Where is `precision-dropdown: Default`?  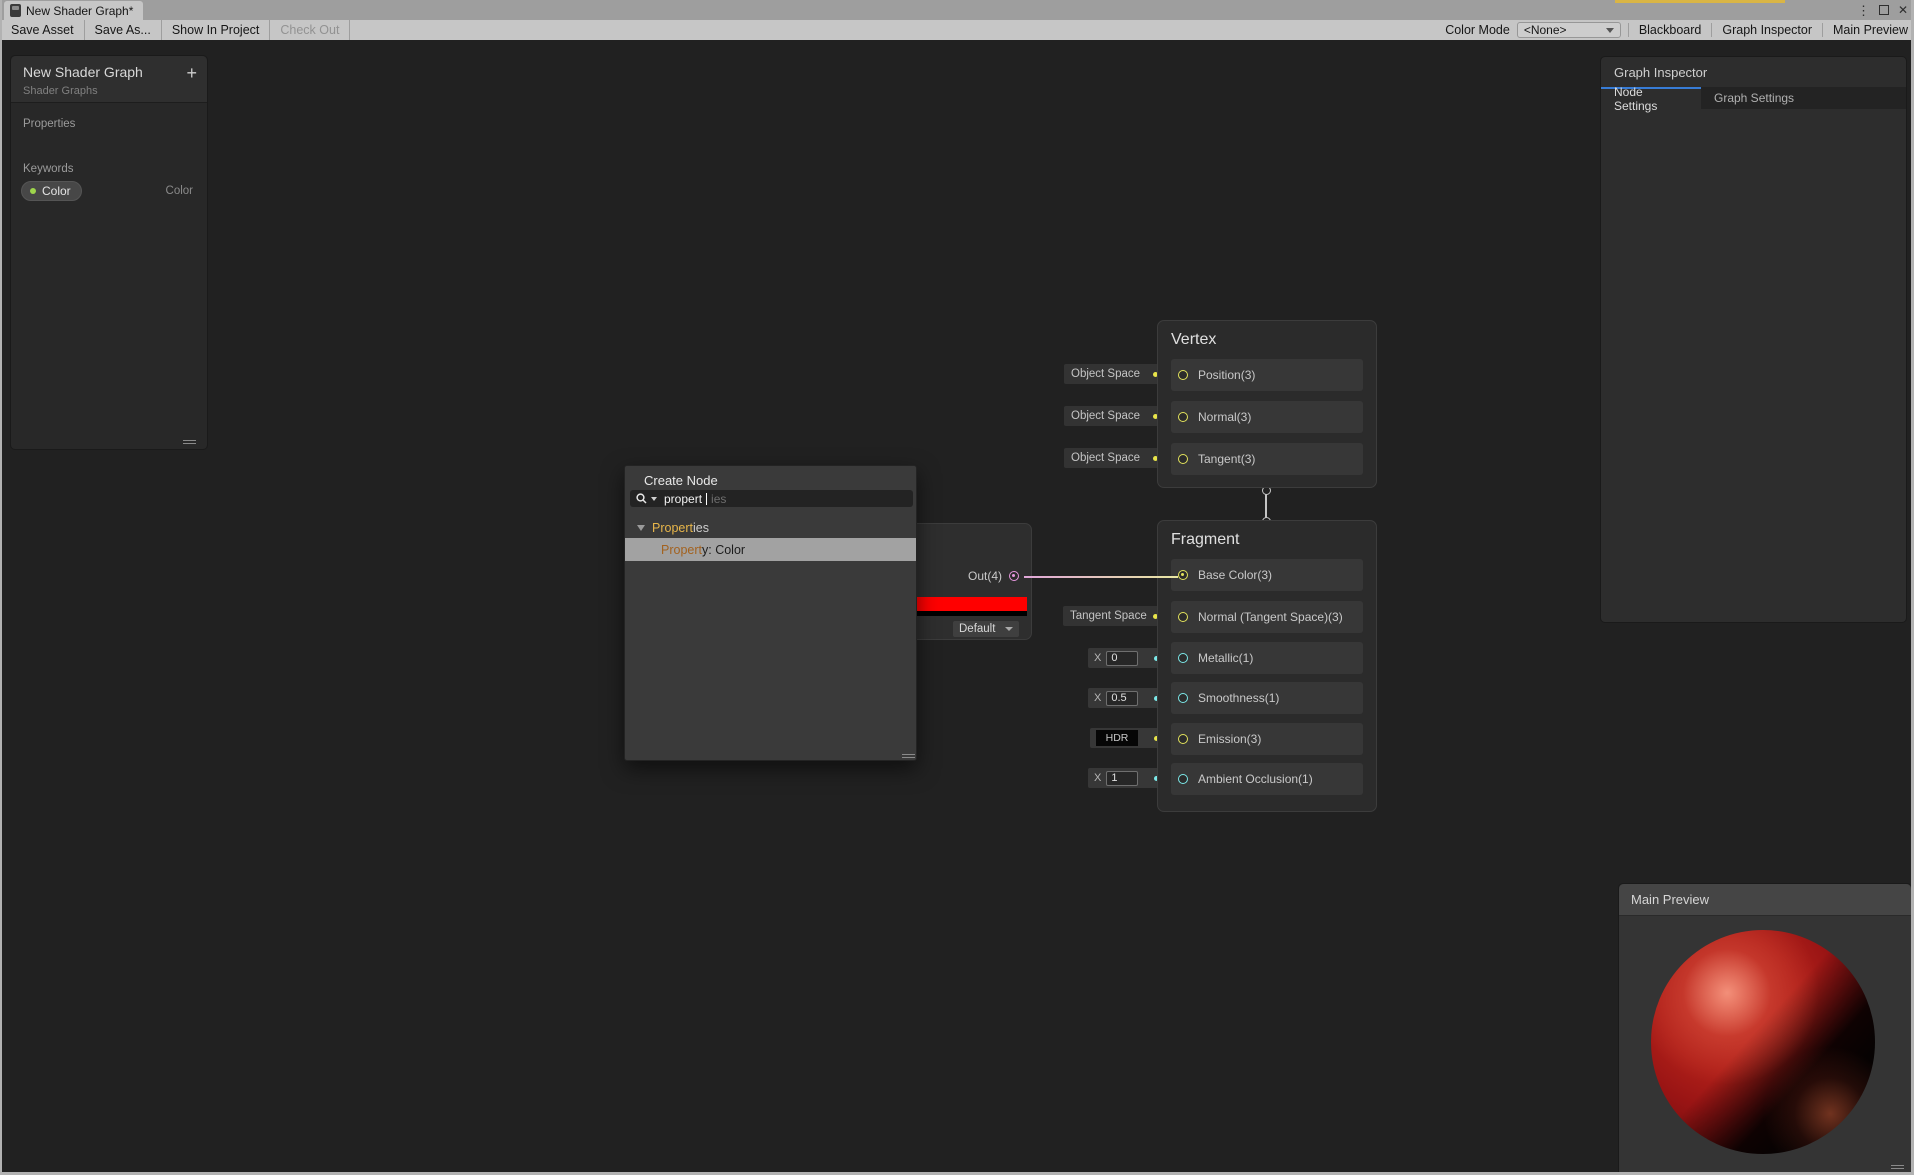 precision-dropdown: Default is located at coordinates (986, 629).